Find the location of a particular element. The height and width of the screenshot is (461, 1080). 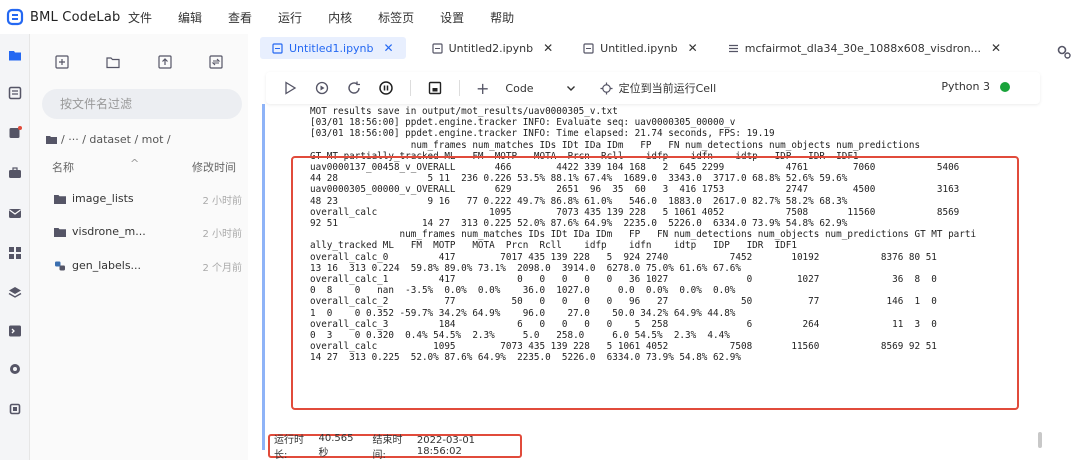

chevron-down-icon is located at coordinates (571, 88).